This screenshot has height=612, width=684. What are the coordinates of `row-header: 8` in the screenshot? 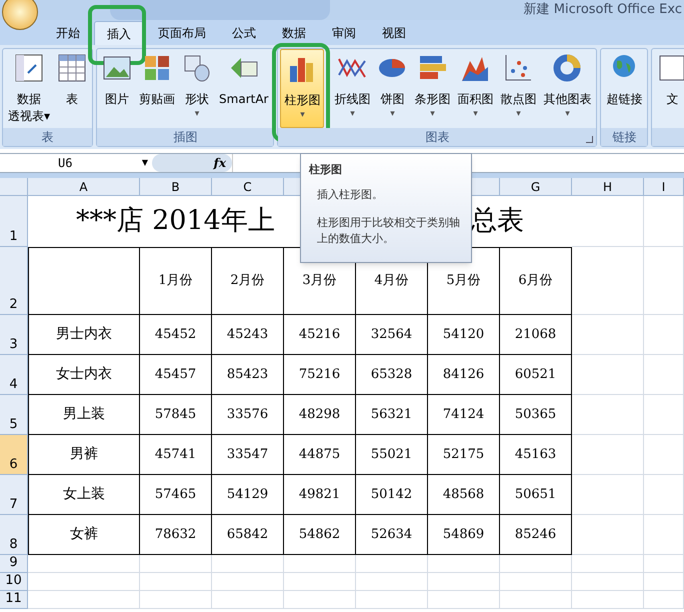 It's located at (14, 535).